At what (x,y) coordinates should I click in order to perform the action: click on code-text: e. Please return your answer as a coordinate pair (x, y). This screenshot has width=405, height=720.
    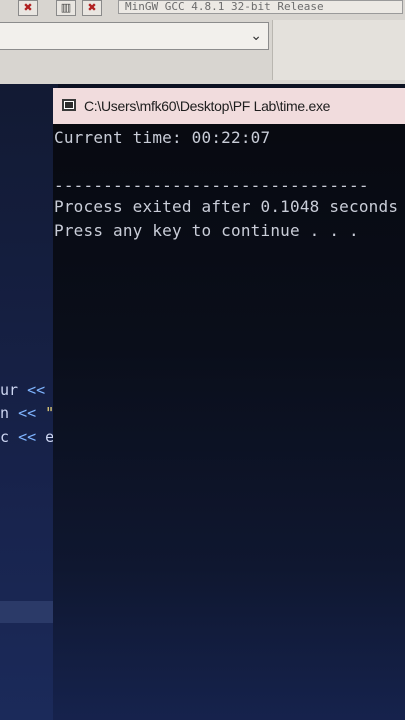
    Looking at the image, I should click on (45, 437).